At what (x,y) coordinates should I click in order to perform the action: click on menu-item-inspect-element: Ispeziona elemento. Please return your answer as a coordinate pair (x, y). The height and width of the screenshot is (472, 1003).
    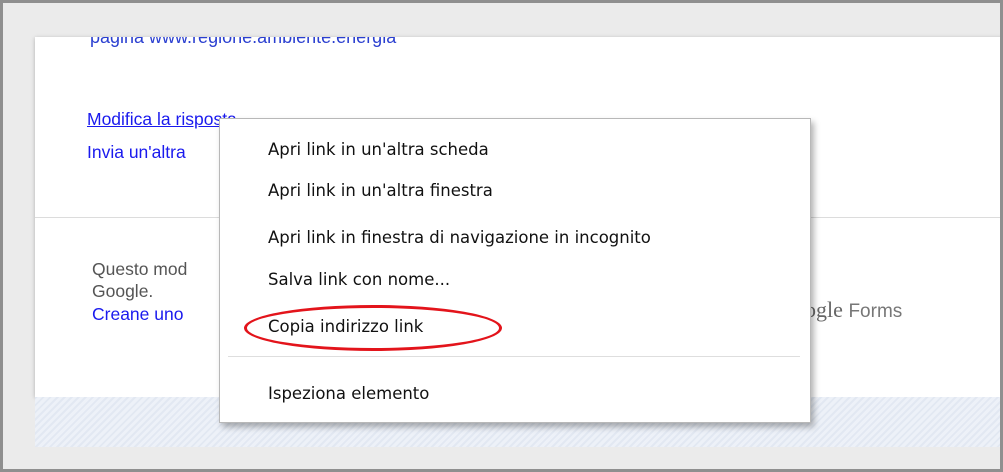
    Looking at the image, I should click on (515, 394).